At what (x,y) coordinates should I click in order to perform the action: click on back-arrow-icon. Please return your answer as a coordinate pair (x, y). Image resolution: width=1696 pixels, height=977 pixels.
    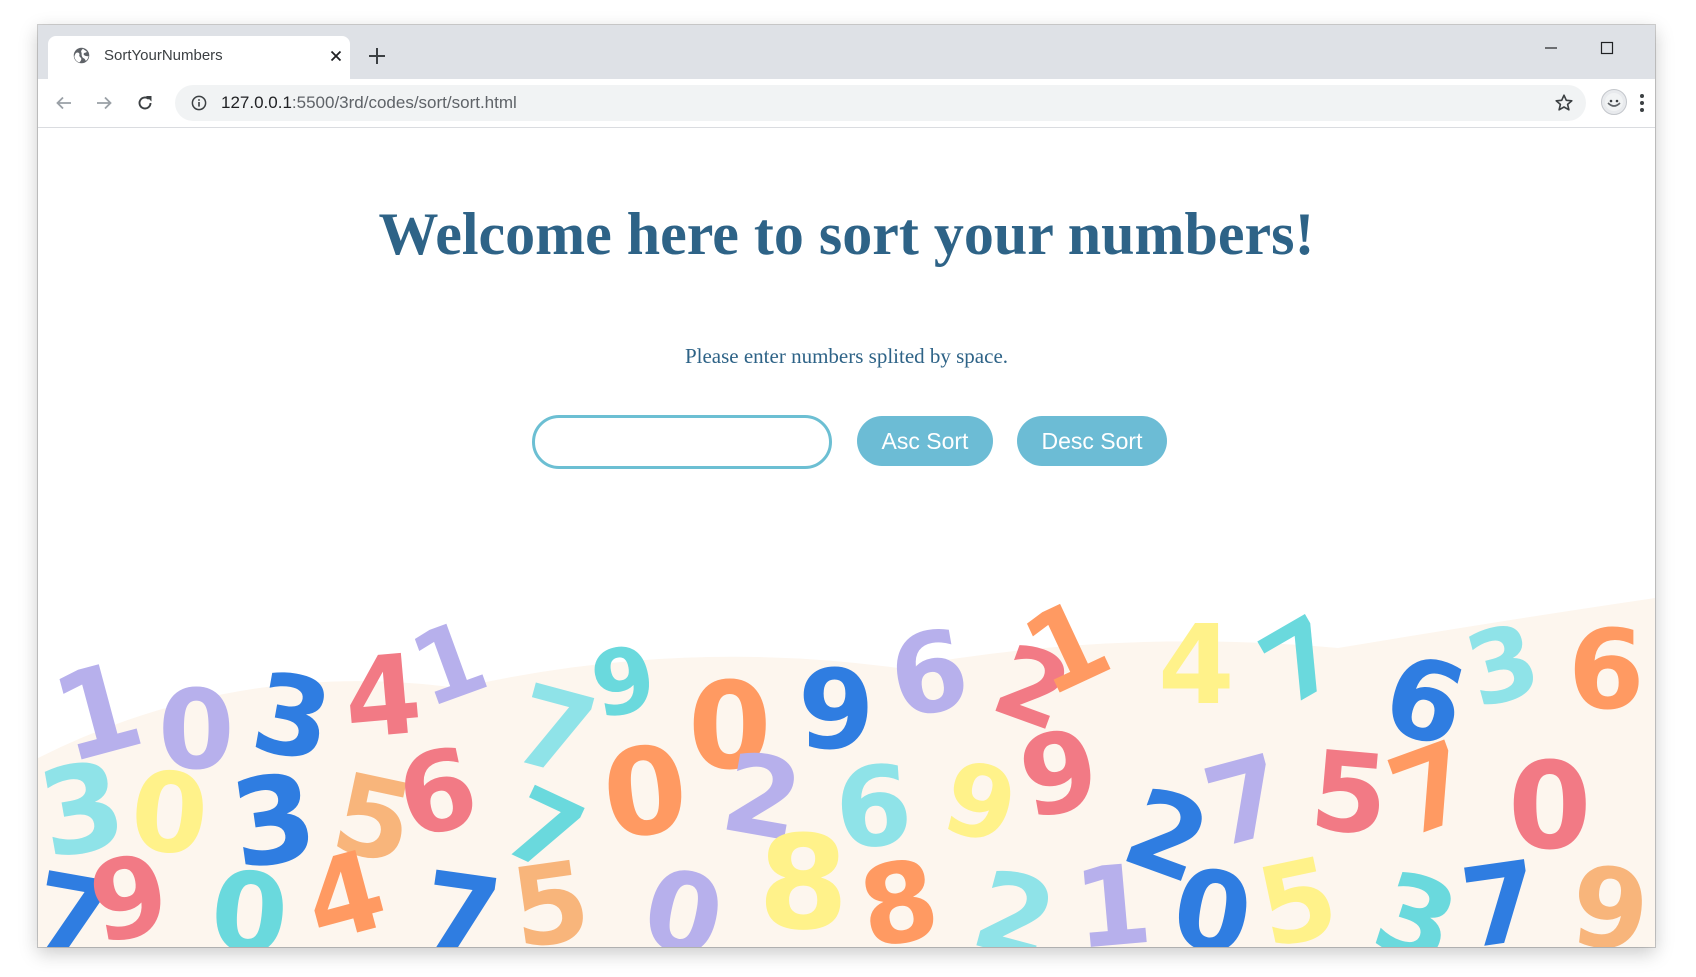
    Looking at the image, I should click on (63, 103).